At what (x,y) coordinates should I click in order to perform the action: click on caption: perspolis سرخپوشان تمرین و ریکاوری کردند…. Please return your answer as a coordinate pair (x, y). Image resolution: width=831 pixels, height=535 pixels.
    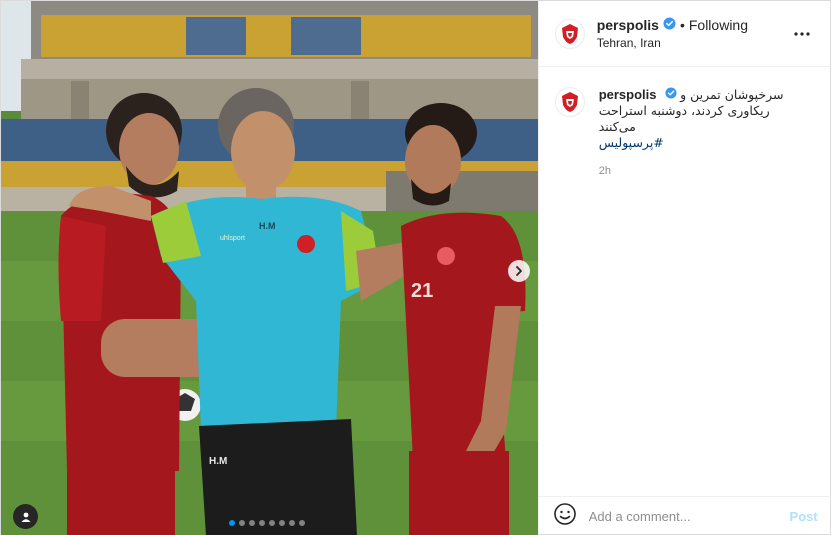
    Looking at the image, I should click on (684, 123).